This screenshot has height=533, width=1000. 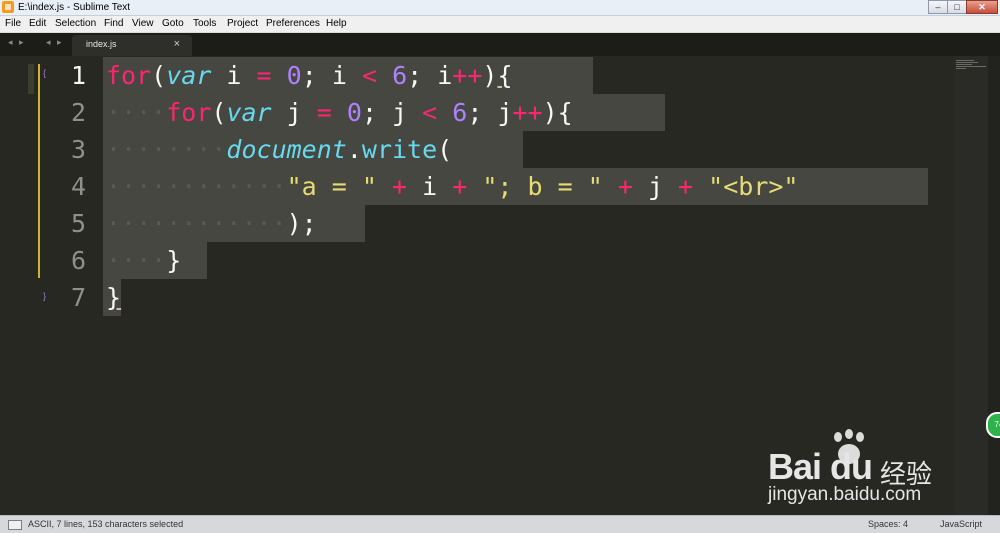 I want to click on close-icon: ✕, so click(x=982, y=7).